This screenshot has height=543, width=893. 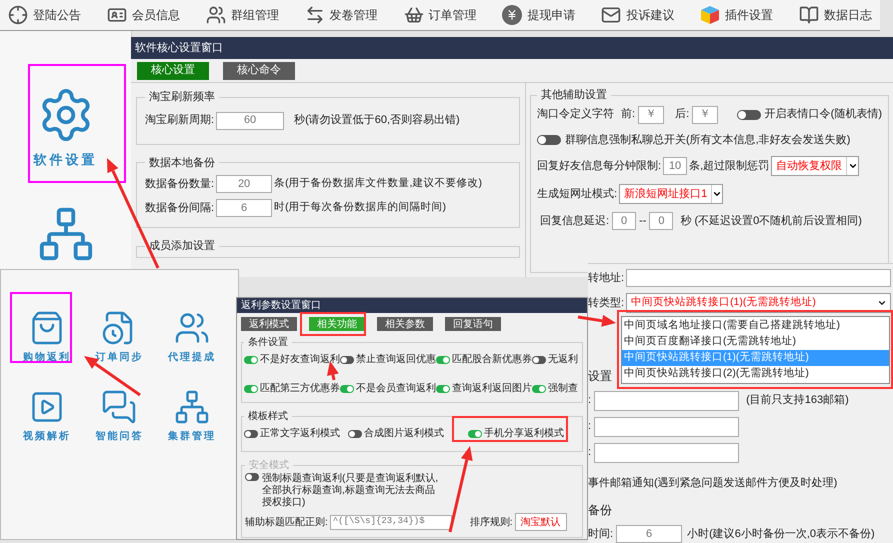 I want to click on field-label: 后:, so click(x=682, y=114).